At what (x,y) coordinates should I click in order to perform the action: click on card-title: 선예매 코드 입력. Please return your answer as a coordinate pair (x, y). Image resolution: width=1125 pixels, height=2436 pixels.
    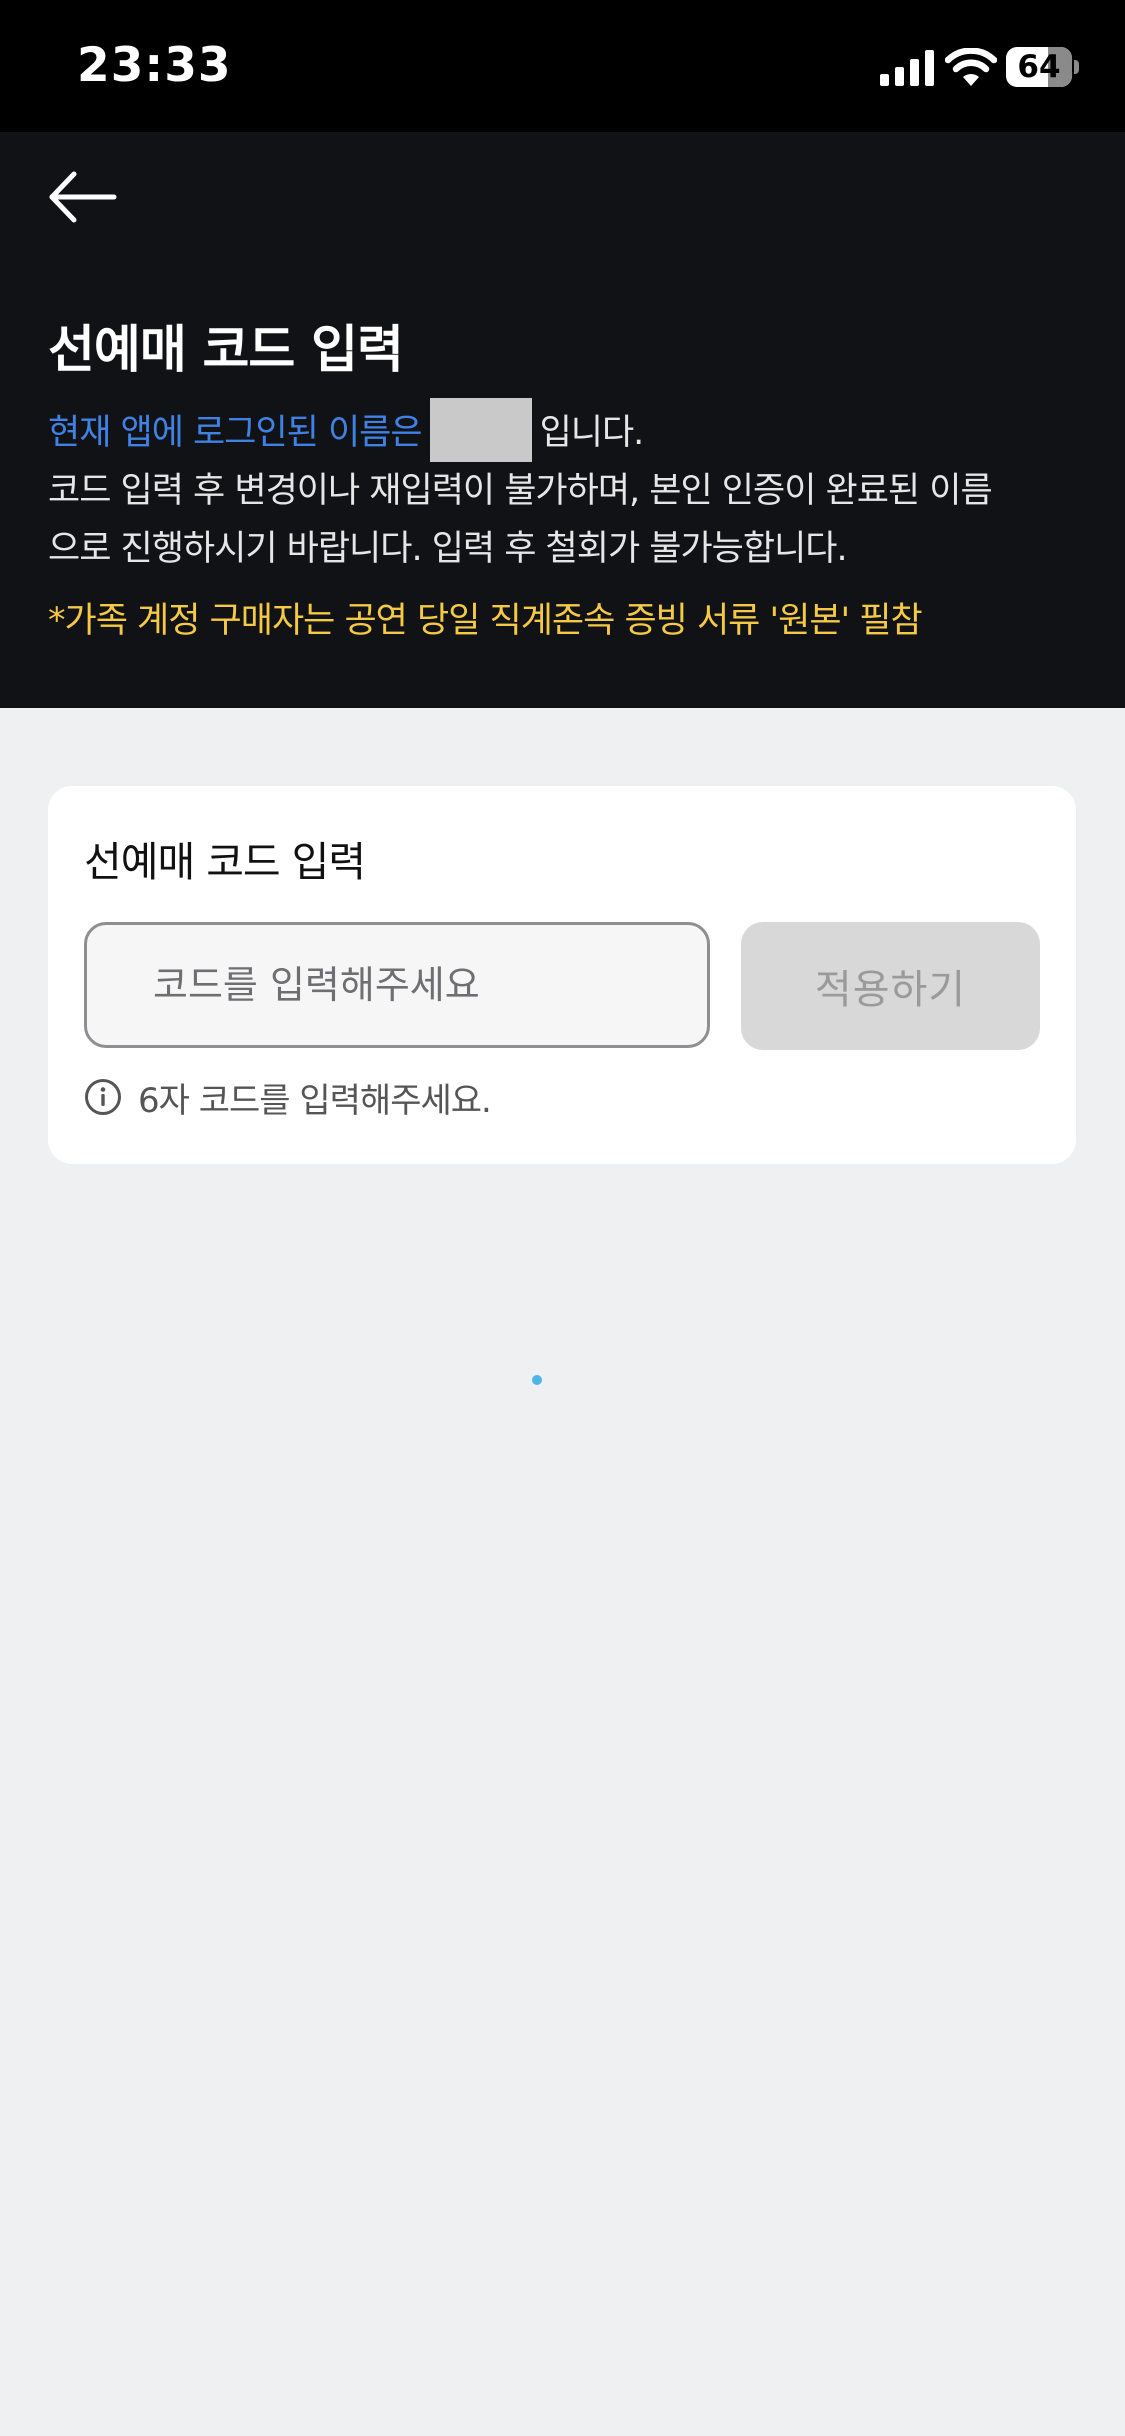
    Looking at the image, I should click on (225, 862).